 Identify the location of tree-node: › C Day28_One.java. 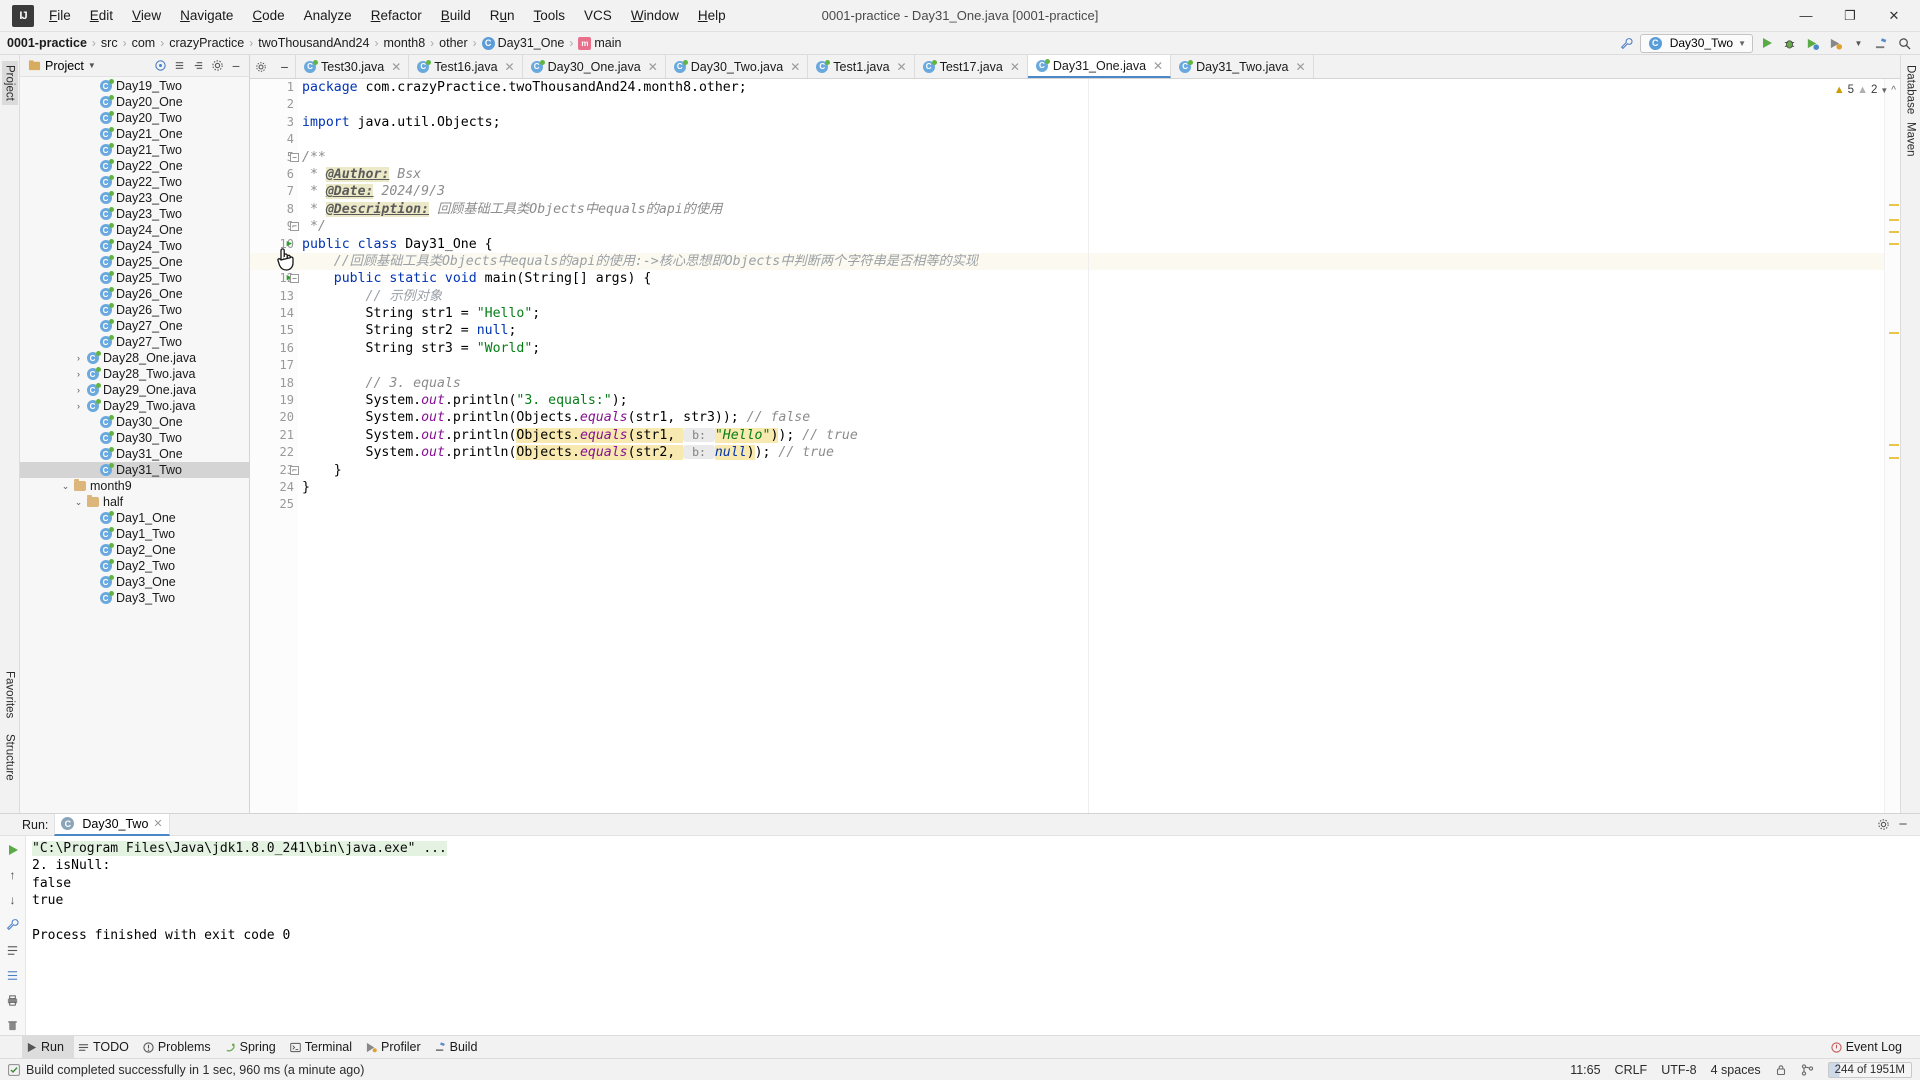
(134, 358).